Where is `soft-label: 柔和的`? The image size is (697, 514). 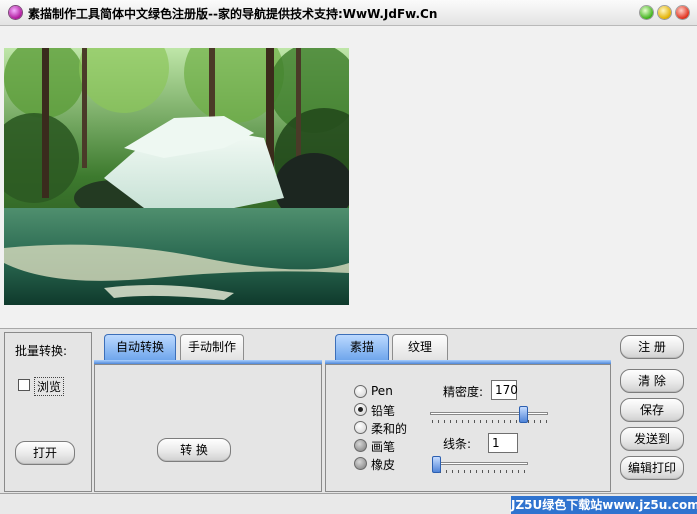 soft-label: 柔和的 is located at coordinates (389, 429).